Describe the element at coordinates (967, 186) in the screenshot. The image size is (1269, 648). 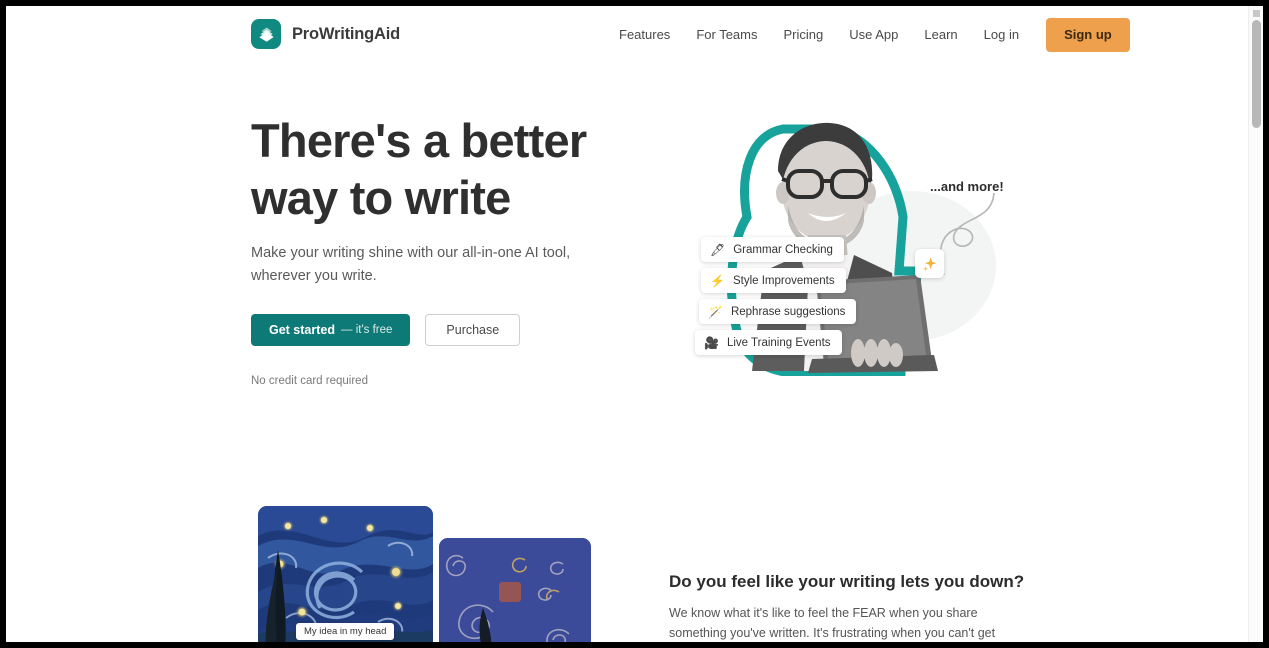
I see `and-more-label: ...and more!` at that location.